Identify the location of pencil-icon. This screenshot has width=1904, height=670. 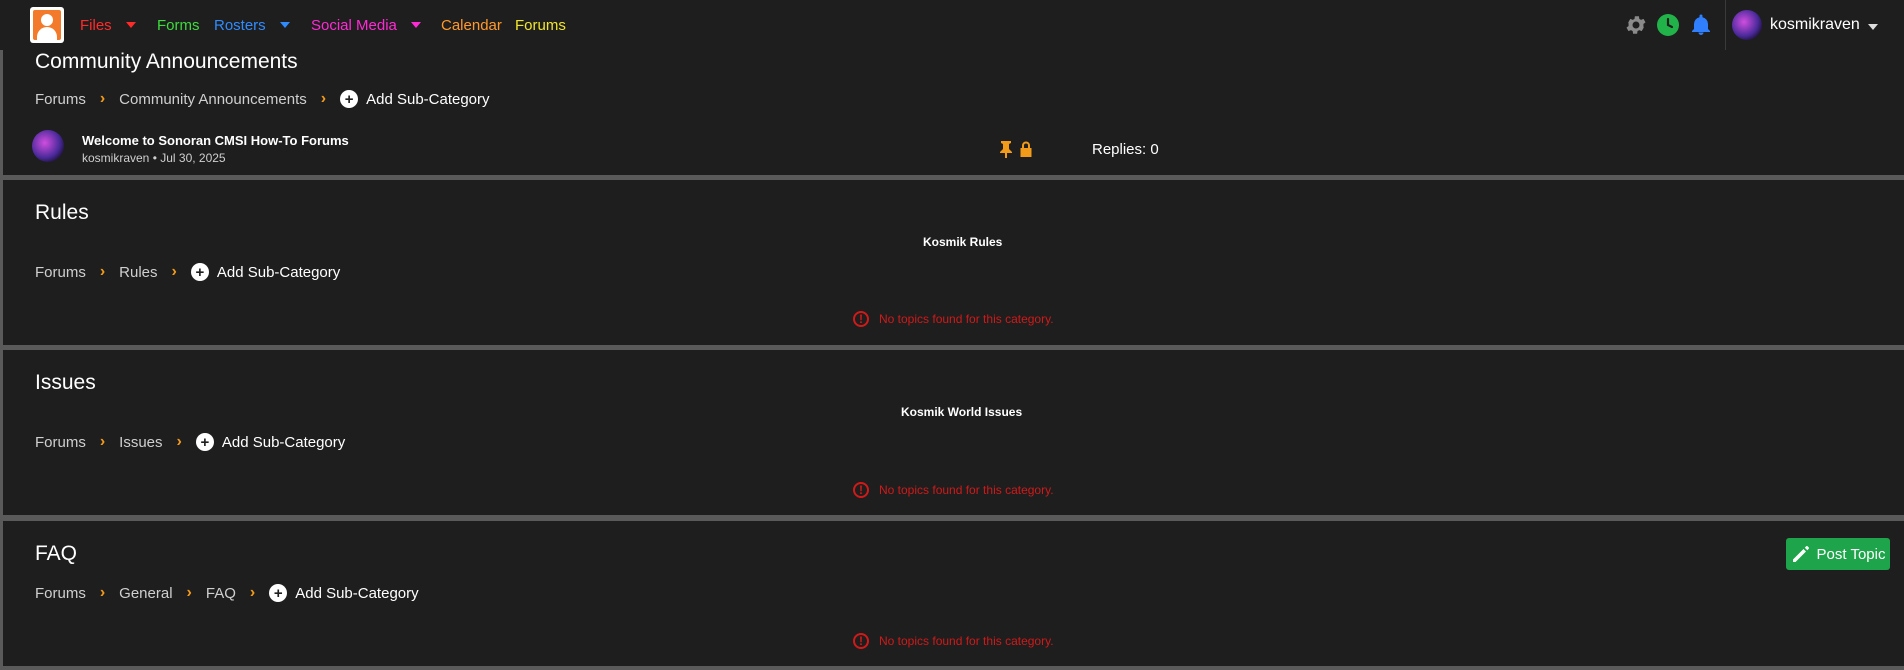
(1800, 554).